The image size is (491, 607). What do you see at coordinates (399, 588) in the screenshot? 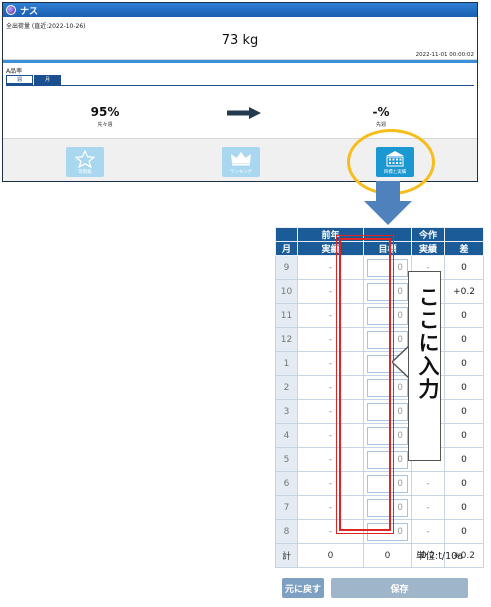
I see `save-button: 保存` at bounding box center [399, 588].